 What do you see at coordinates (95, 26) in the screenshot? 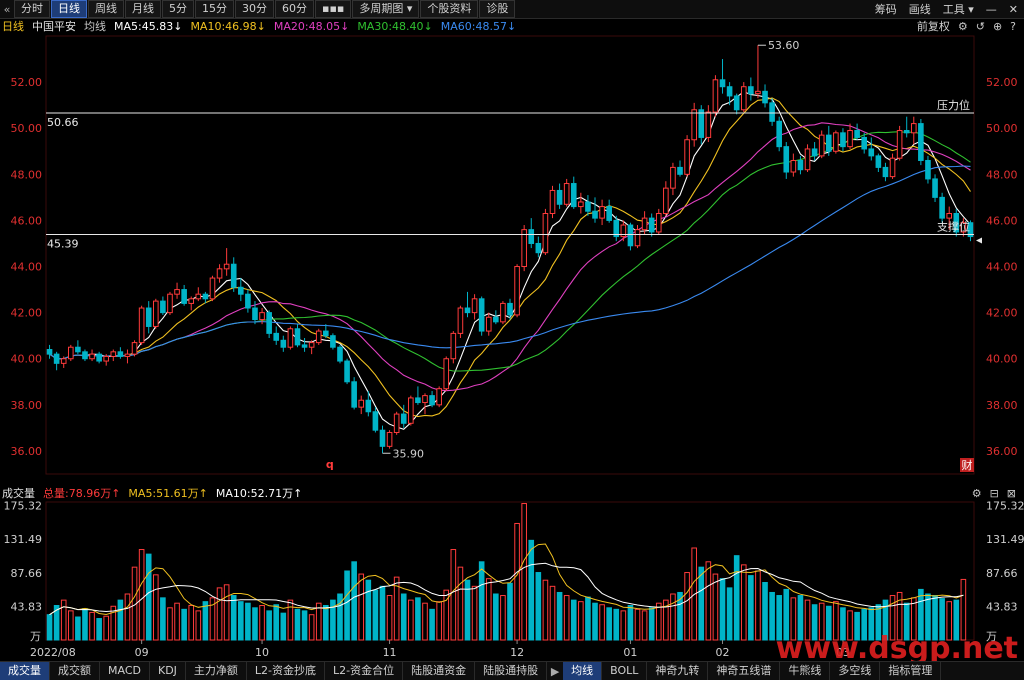
I see `indicator-name: 均线` at bounding box center [95, 26].